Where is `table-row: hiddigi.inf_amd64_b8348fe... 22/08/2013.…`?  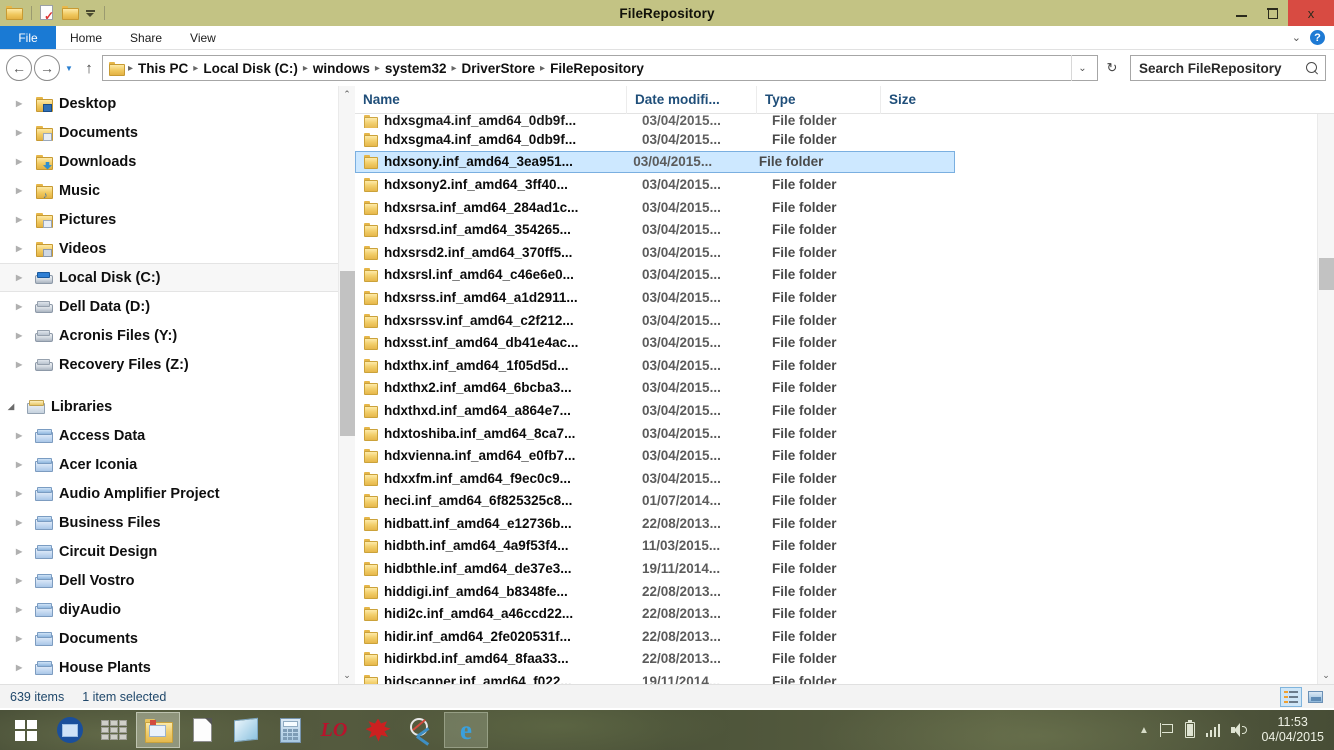
table-row: hiddigi.inf_amd64_b8348fe... 22/08/2013.… is located at coordinates (836, 591).